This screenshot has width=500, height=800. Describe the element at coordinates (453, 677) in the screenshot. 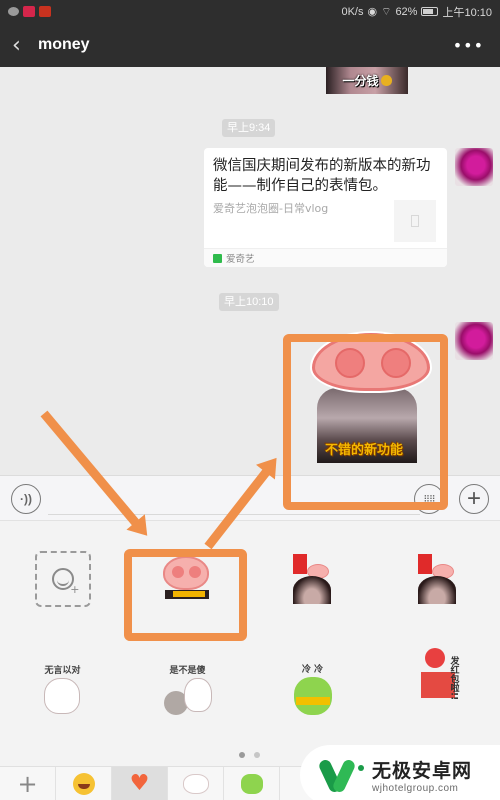

I see `sticker-caption: 发红包啦!!` at that location.